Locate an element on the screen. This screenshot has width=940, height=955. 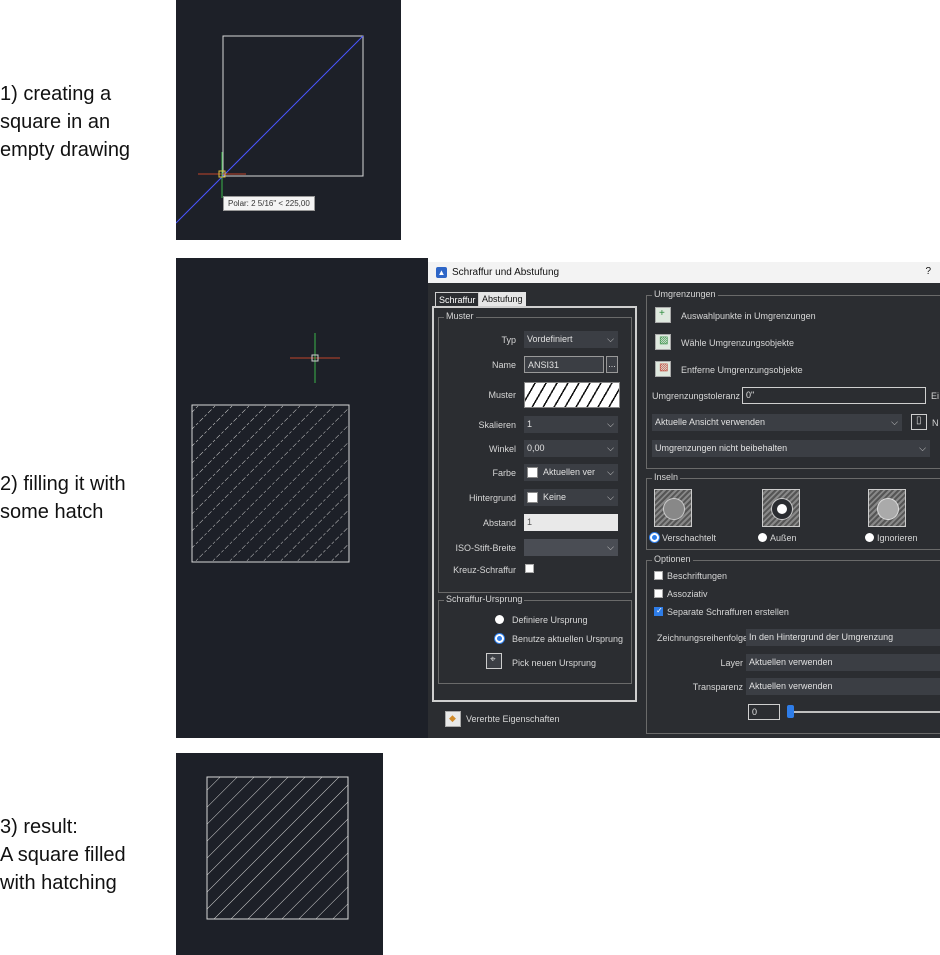
caption-line: some hatch is located at coordinates (52, 512).